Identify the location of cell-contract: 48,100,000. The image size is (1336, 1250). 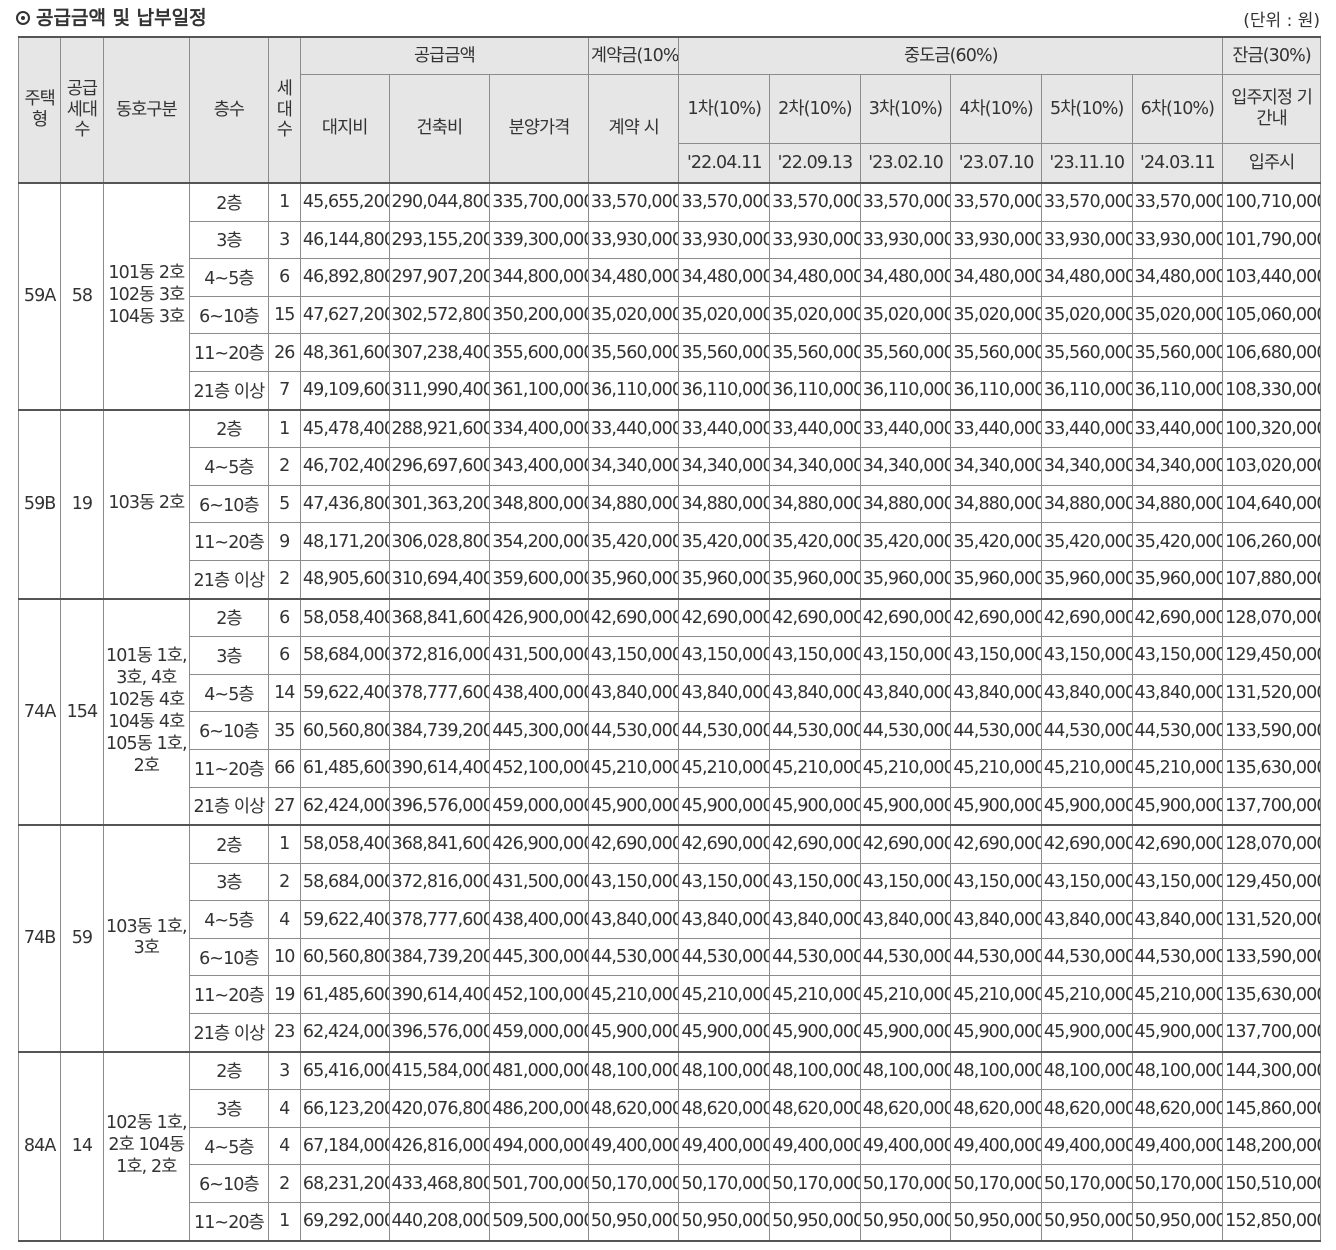
(633, 1070).